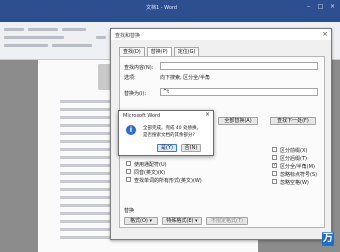 The image size is (340, 252). Describe the element at coordinates (325, 34) in the screenshot. I see `dialog-close-icon: ×` at that location.